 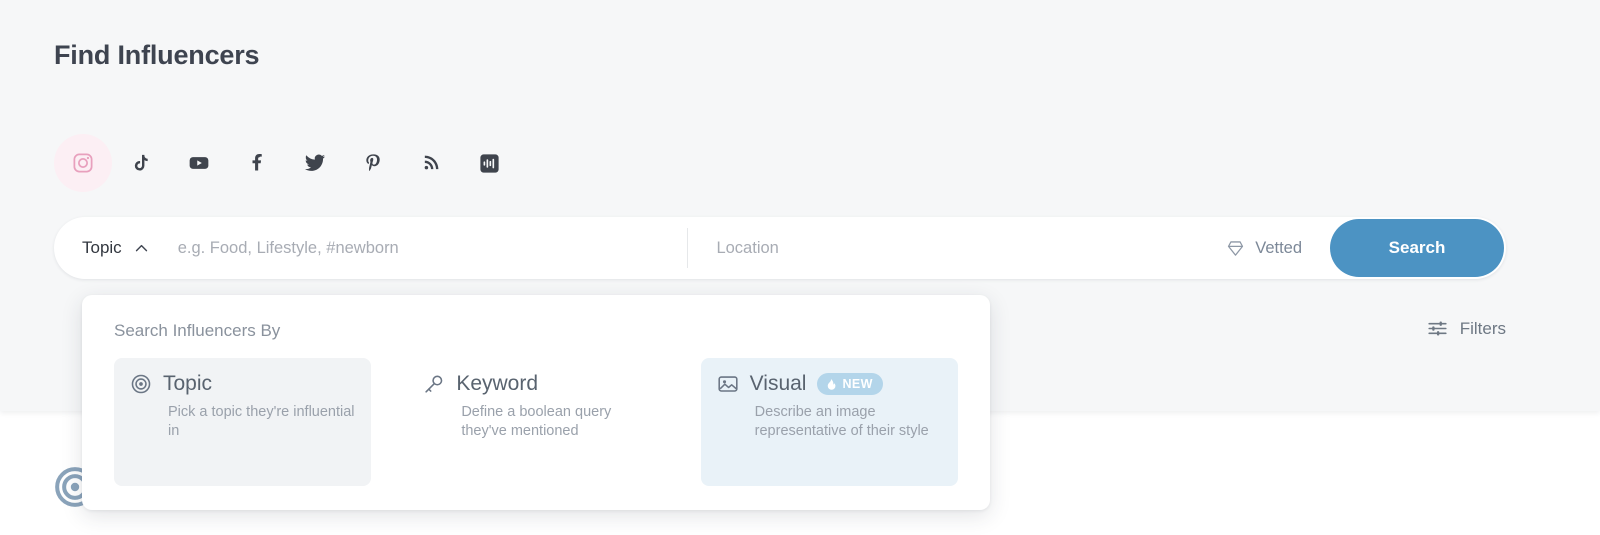 I want to click on option-name-visual: Visual, so click(x=778, y=383).